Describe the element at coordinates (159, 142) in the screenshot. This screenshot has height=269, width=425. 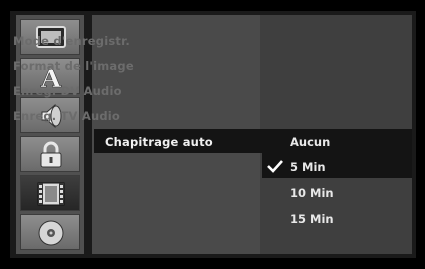
I see `menu-item-auto-chapter: Chapitrage auto` at that location.